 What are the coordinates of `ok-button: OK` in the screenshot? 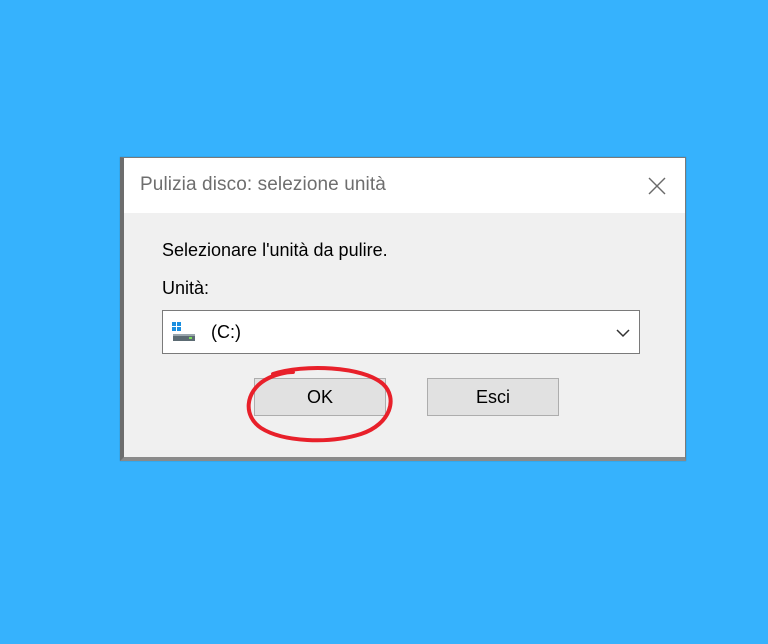 It's located at (320, 397).